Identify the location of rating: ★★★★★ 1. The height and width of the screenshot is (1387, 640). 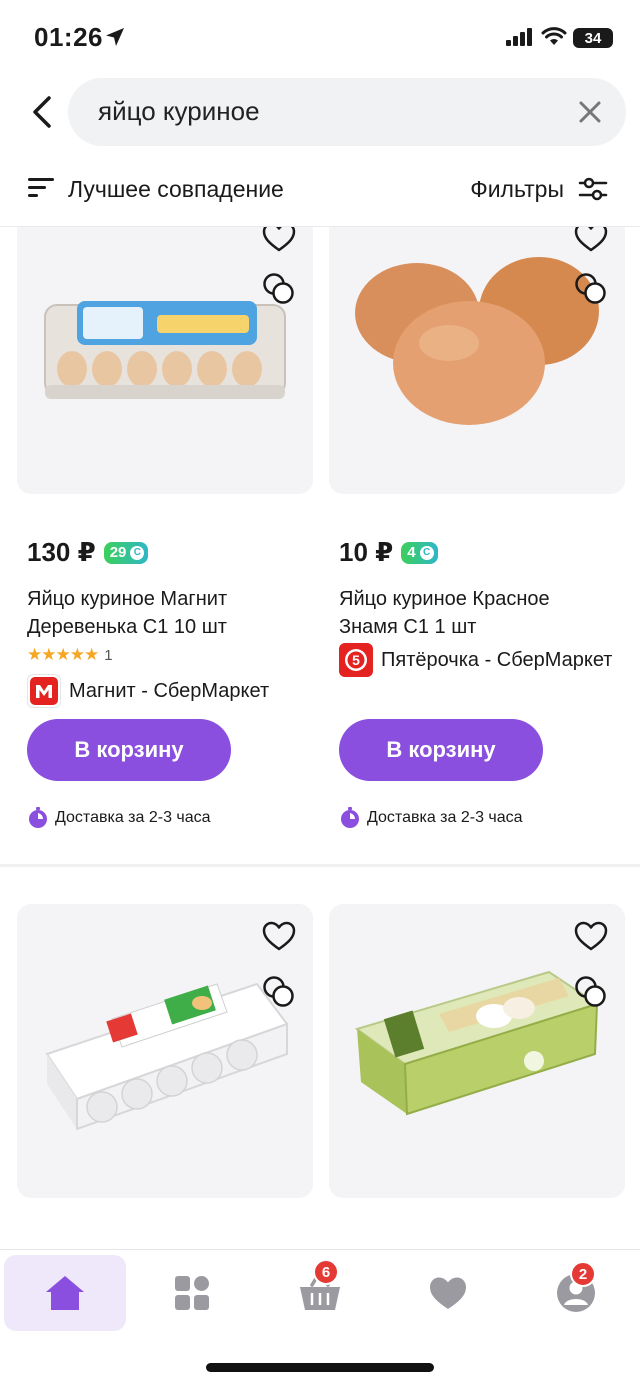
(70, 655).